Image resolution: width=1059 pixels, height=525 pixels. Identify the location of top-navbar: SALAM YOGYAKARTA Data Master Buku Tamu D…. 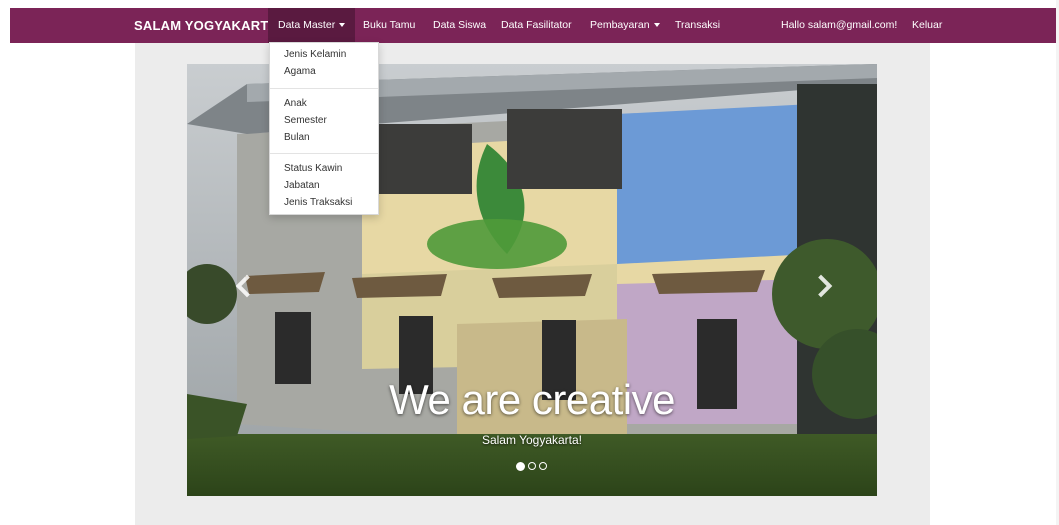
(533, 25).